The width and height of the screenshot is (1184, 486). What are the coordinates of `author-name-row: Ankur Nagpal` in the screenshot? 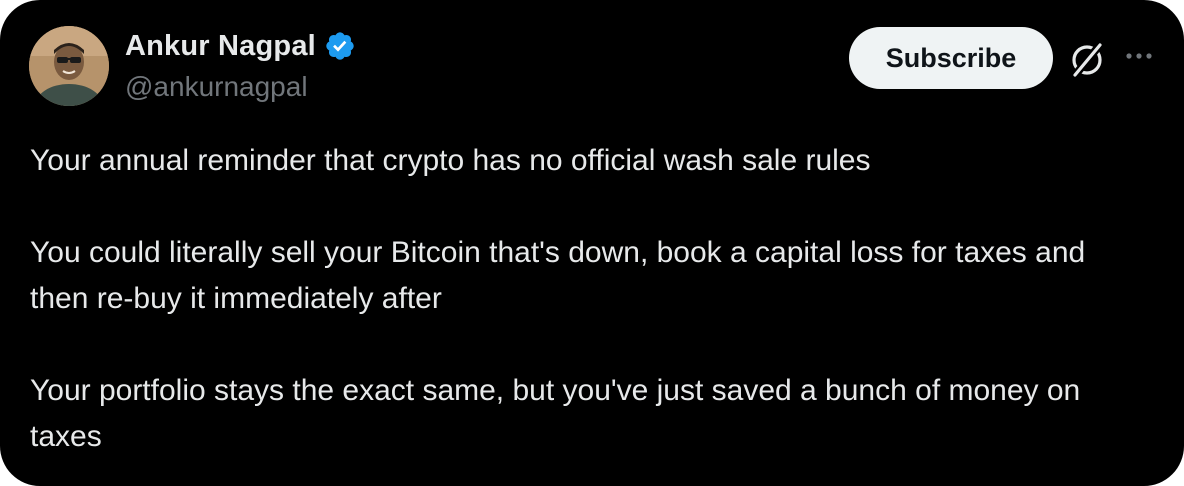 It's located at (240, 46).